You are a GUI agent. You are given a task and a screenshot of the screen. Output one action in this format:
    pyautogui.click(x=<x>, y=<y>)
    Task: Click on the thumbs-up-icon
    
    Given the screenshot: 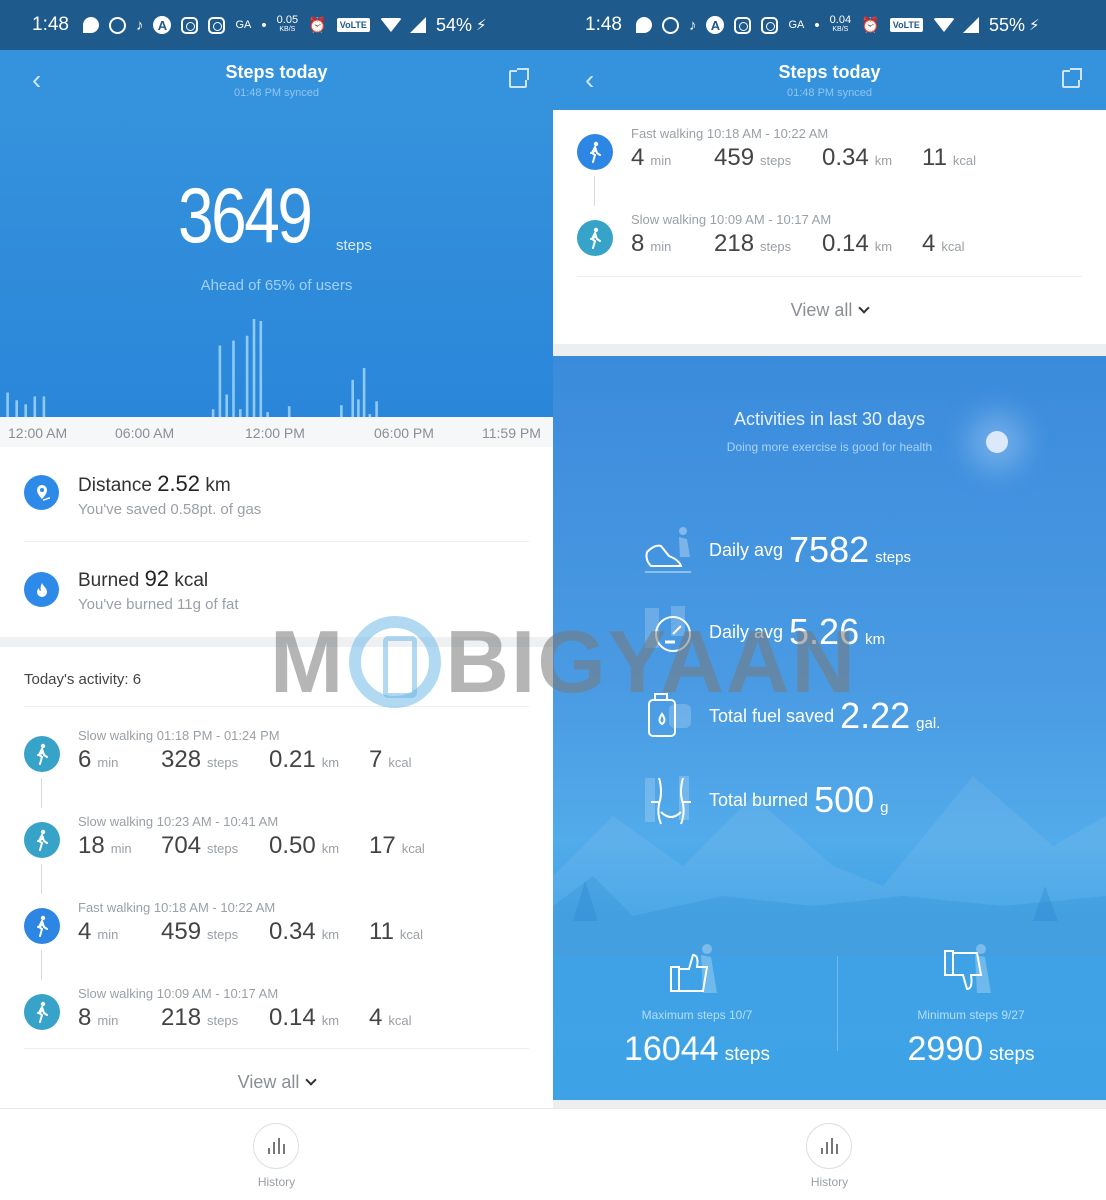 What is the action you would take?
    pyautogui.click(x=693, y=968)
    